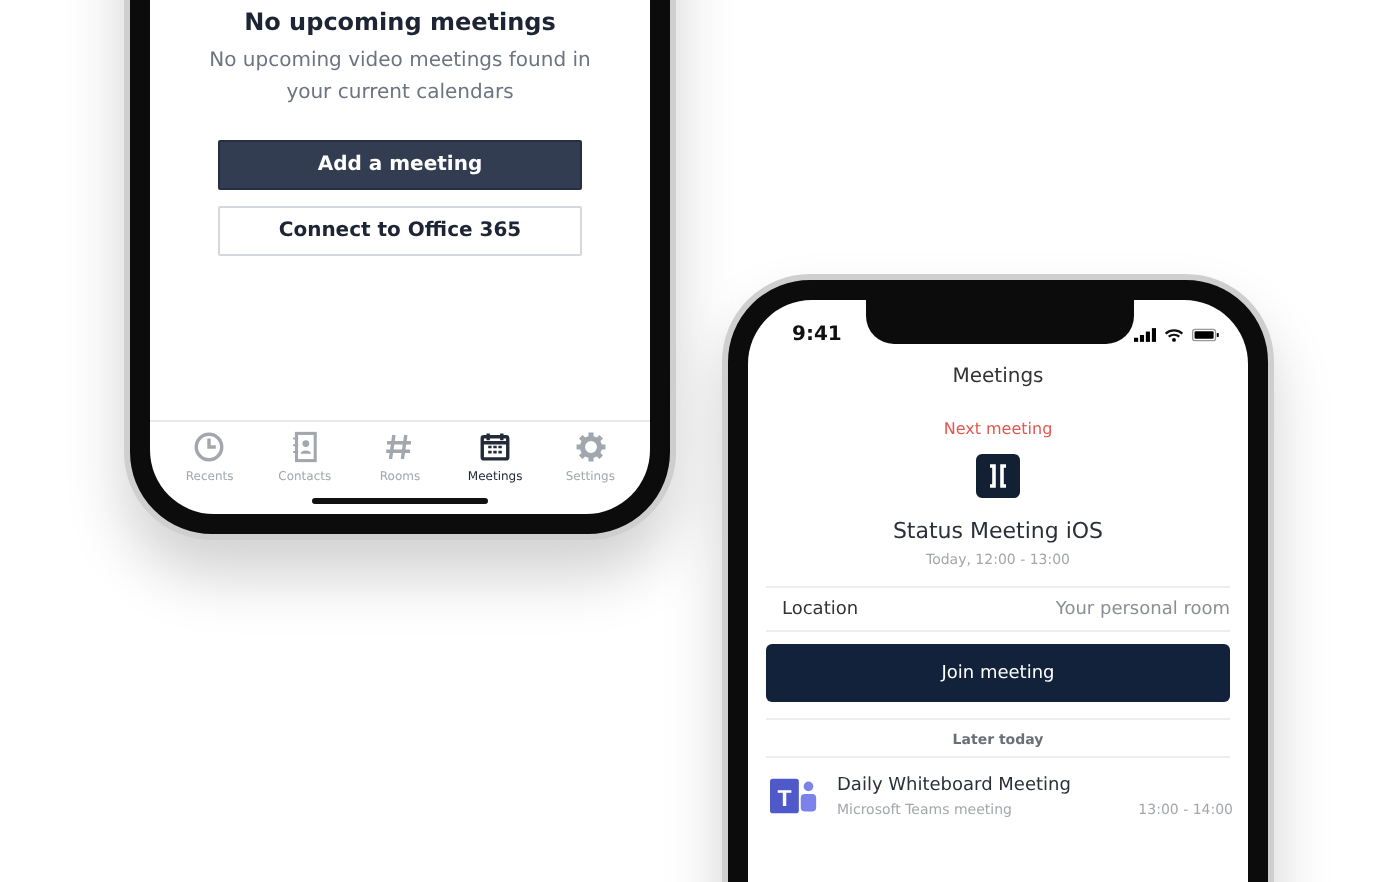 The image size is (1400, 882). Describe the element at coordinates (1174, 335) in the screenshot. I see `wifi-icon` at that location.